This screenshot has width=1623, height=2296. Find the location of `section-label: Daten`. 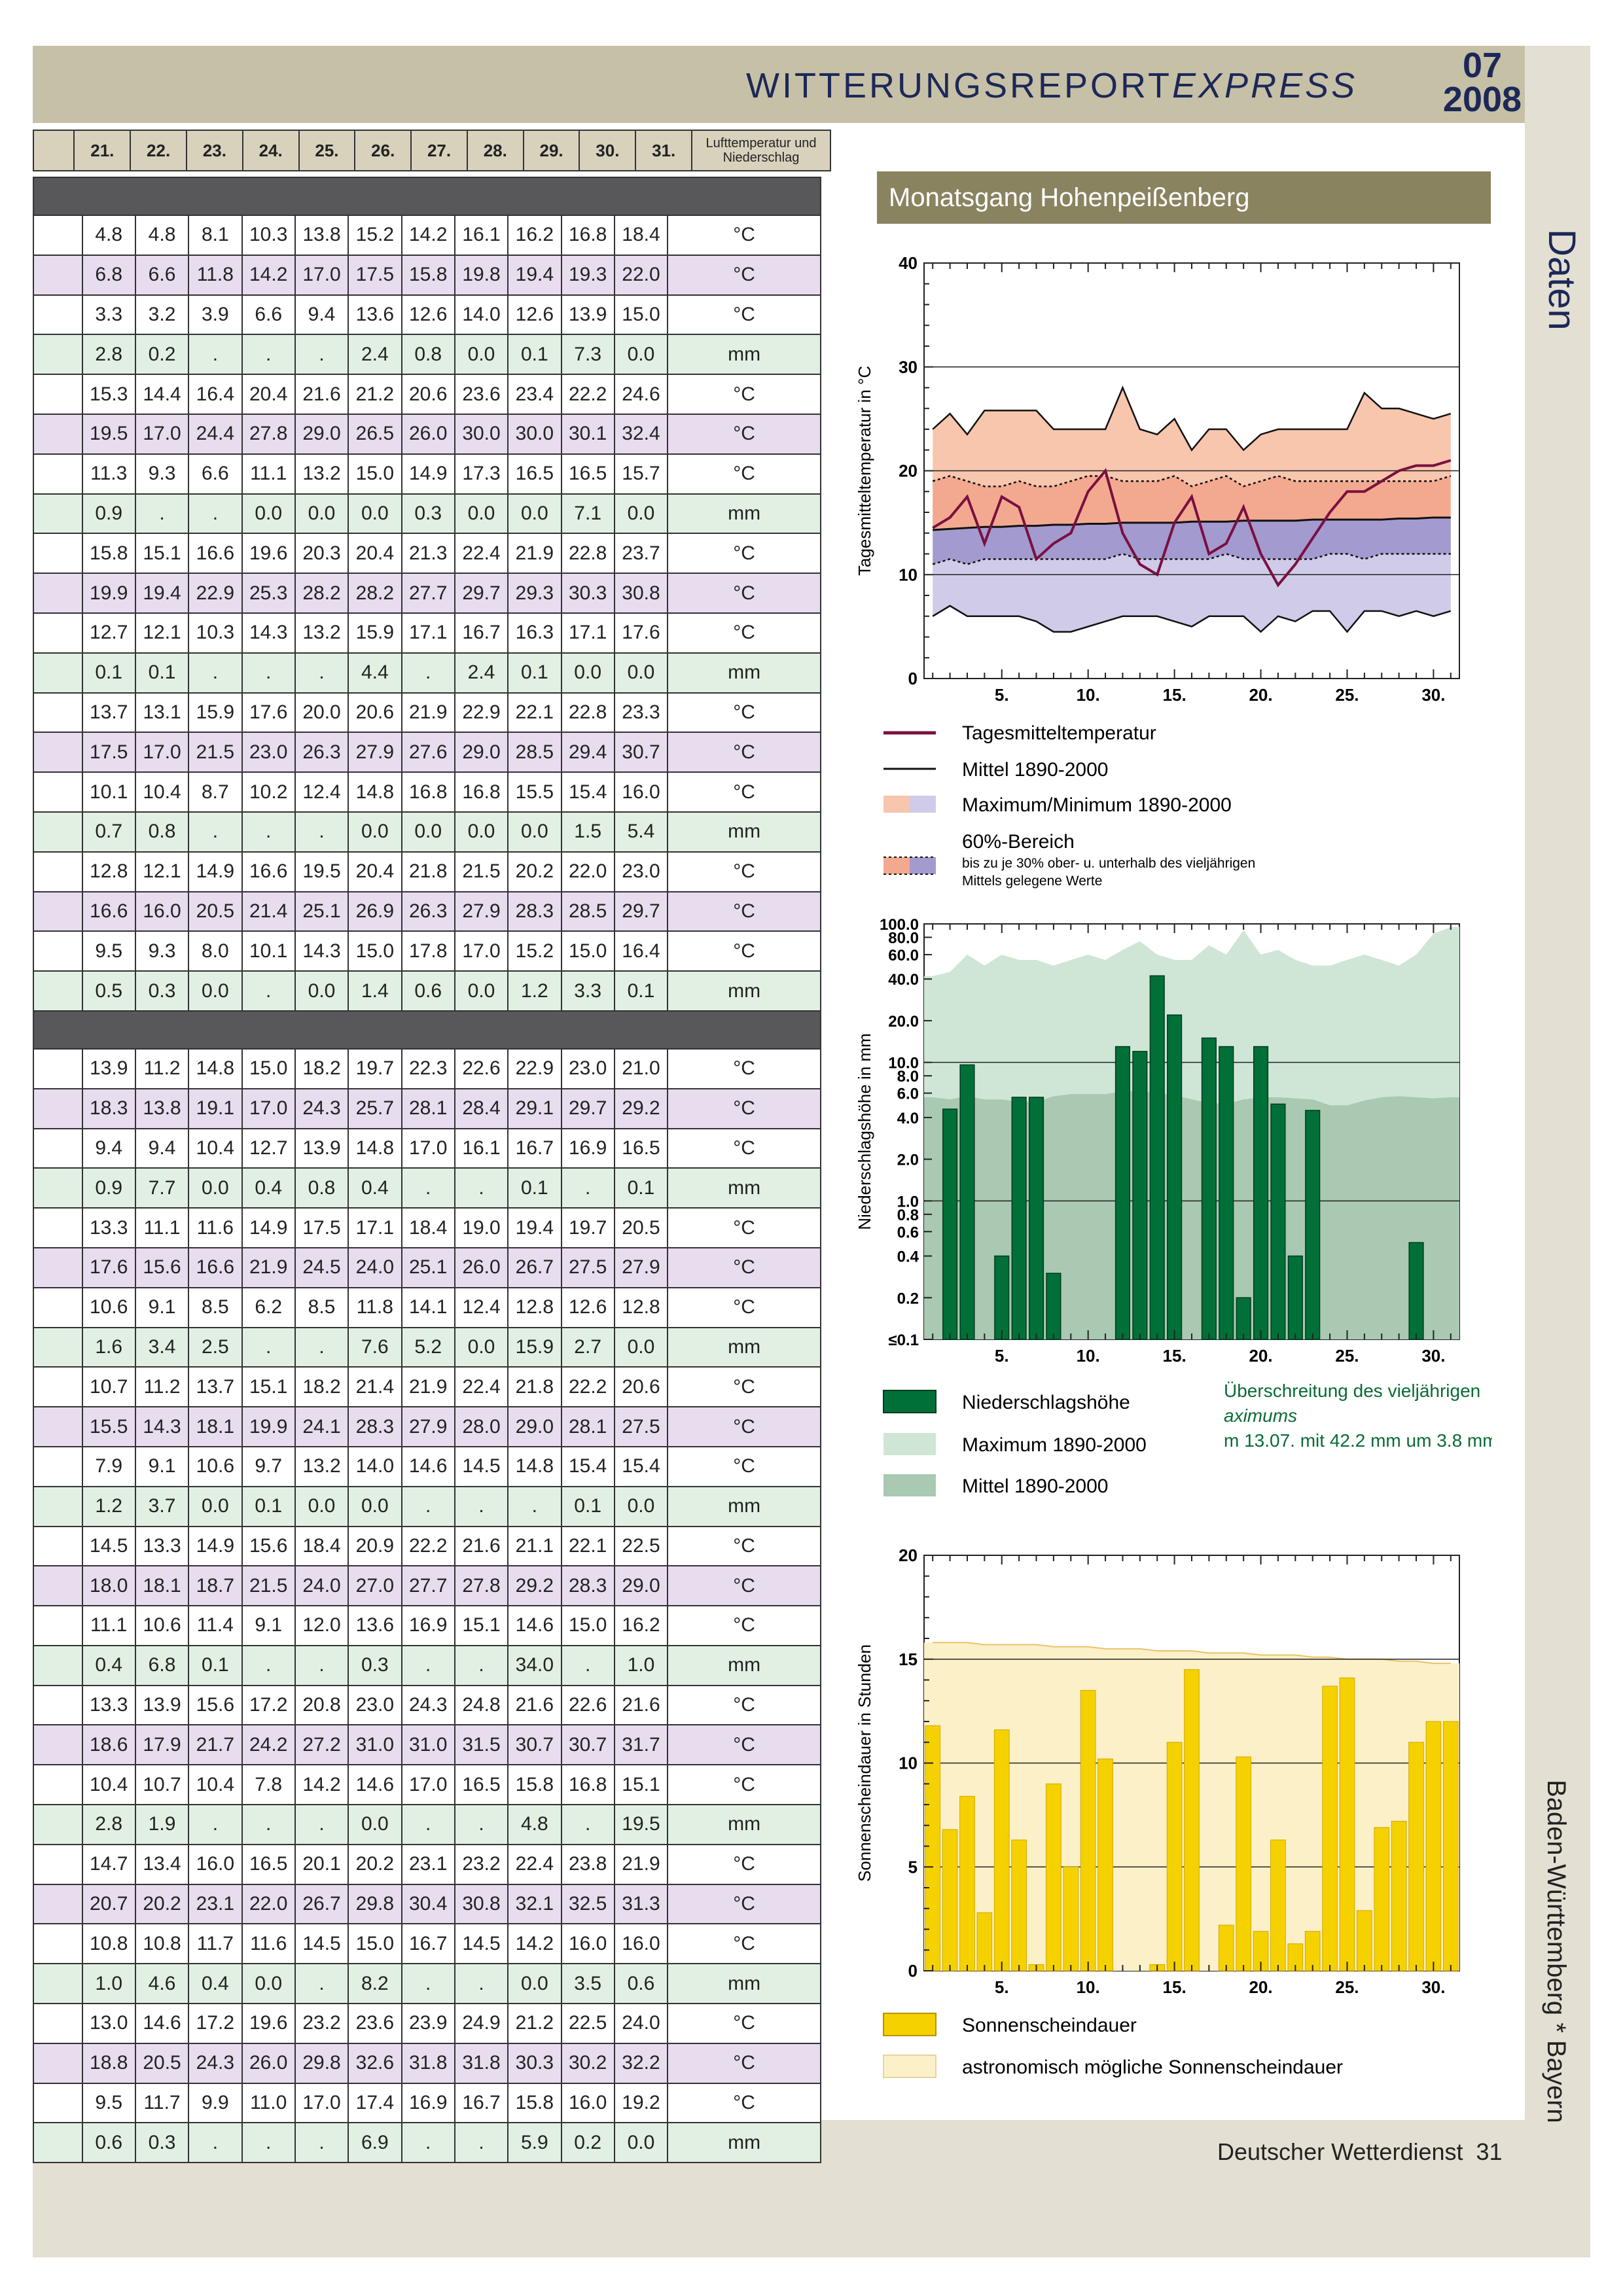

section-label: Daten is located at coordinates (1562, 279).